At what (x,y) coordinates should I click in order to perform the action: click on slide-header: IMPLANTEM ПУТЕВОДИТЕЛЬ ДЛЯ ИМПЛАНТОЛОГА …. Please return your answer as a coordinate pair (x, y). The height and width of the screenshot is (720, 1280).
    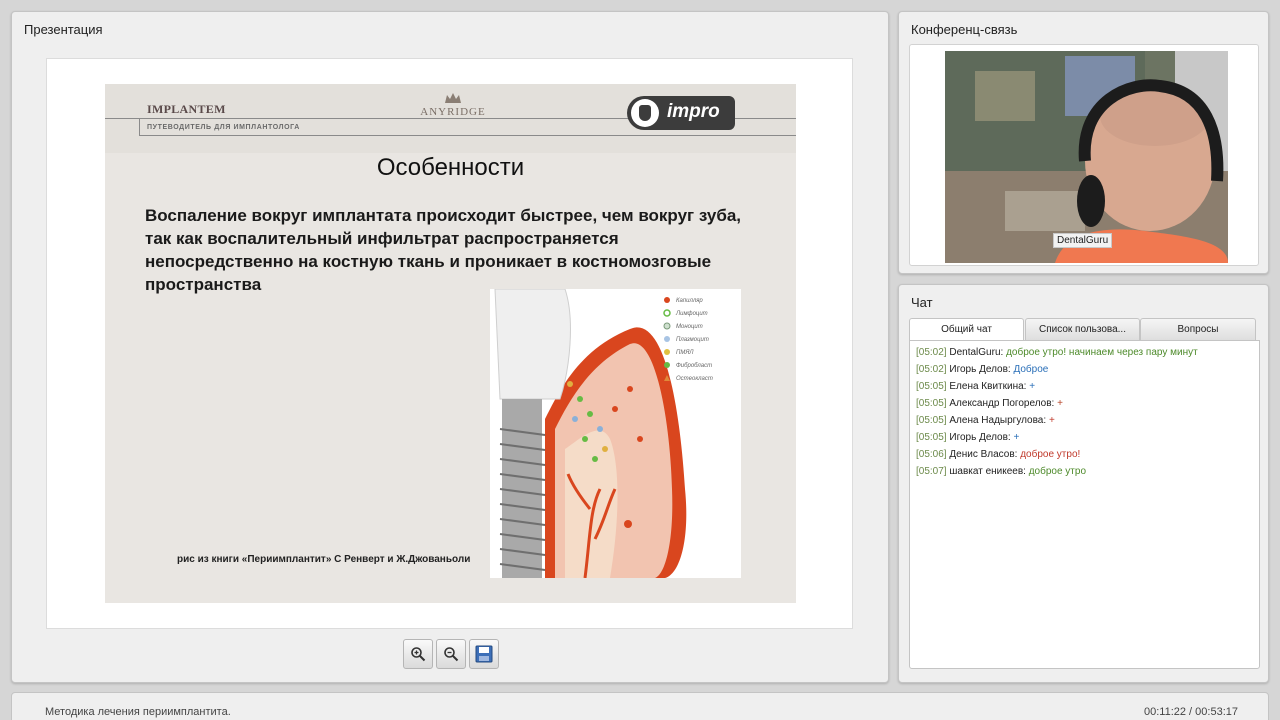
    Looking at the image, I should click on (450, 118).